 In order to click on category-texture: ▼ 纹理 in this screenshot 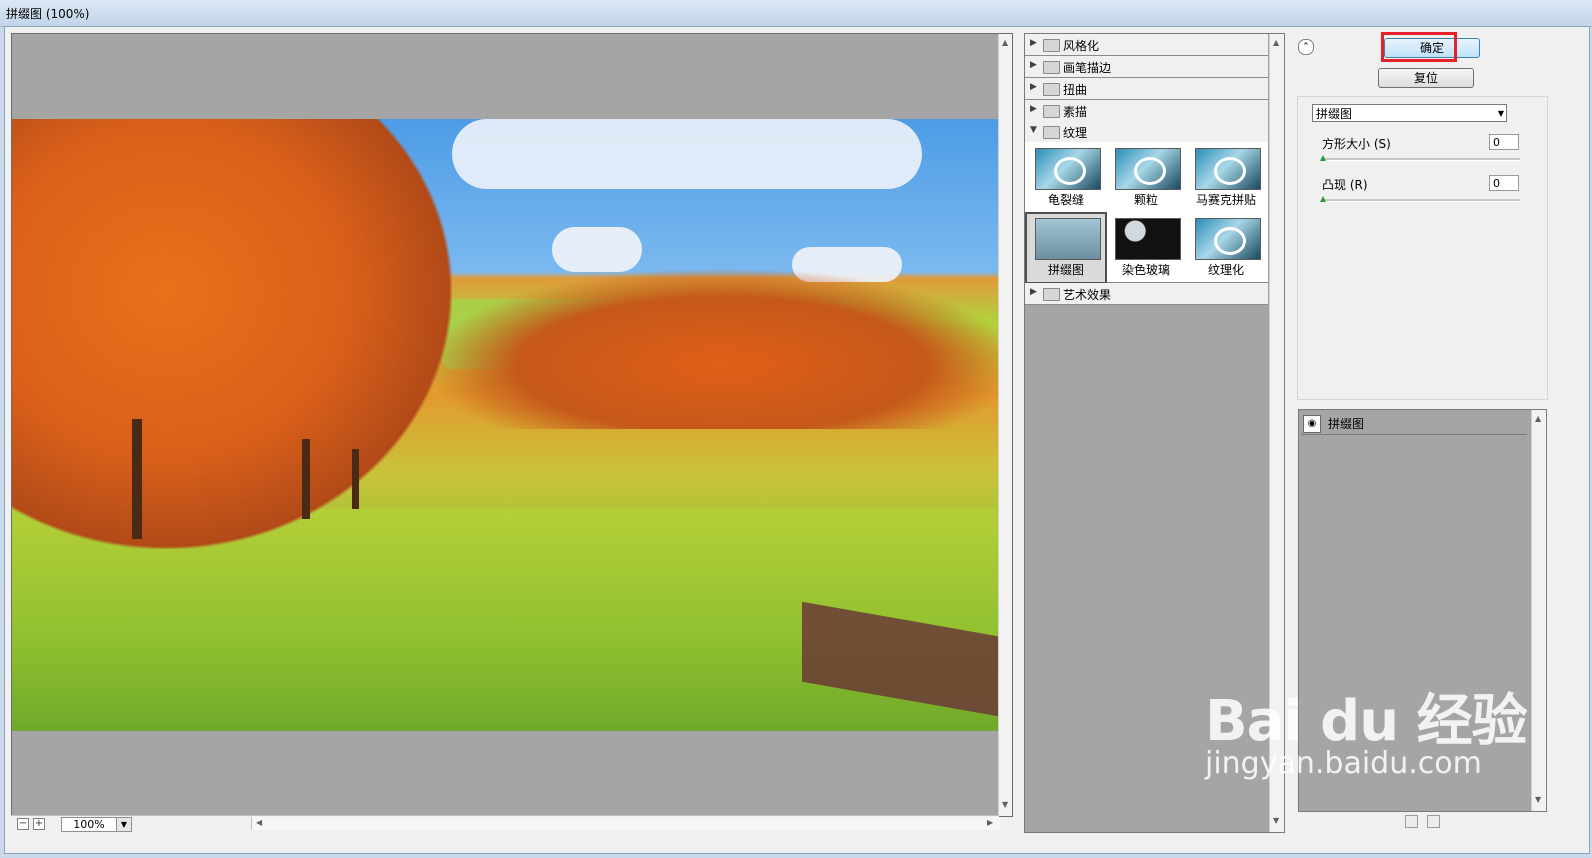, I will do `click(1146, 132)`.